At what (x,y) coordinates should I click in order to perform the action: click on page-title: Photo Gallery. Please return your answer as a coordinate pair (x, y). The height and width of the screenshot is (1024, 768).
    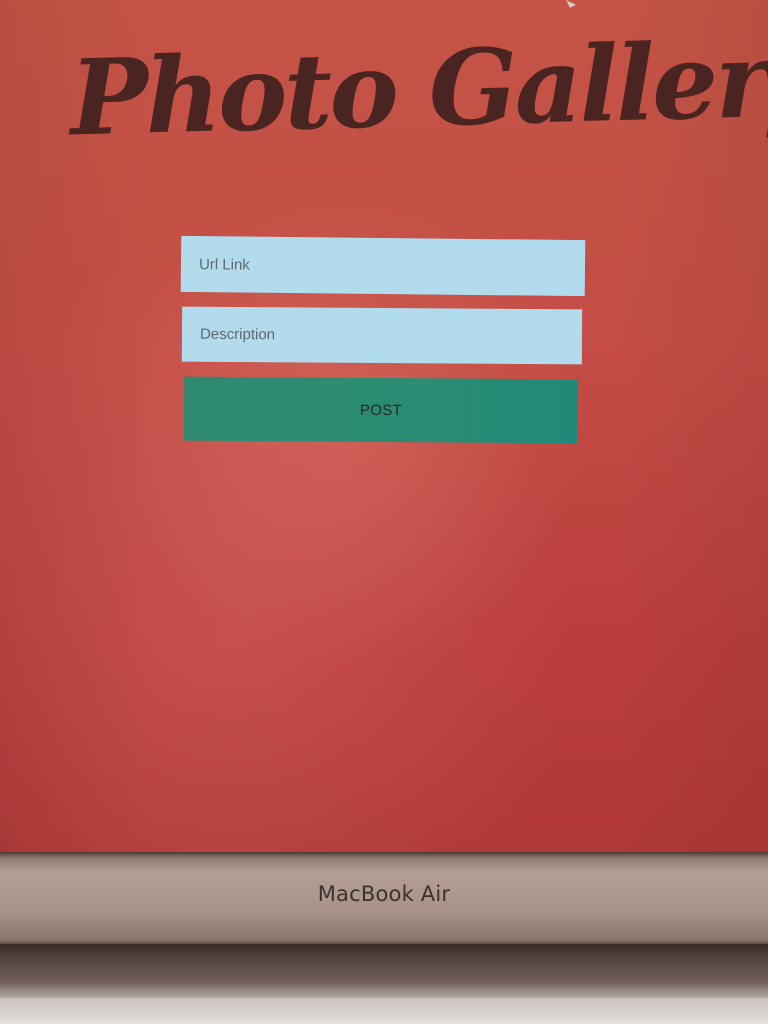
    Looking at the image, I should click on (418, 88).